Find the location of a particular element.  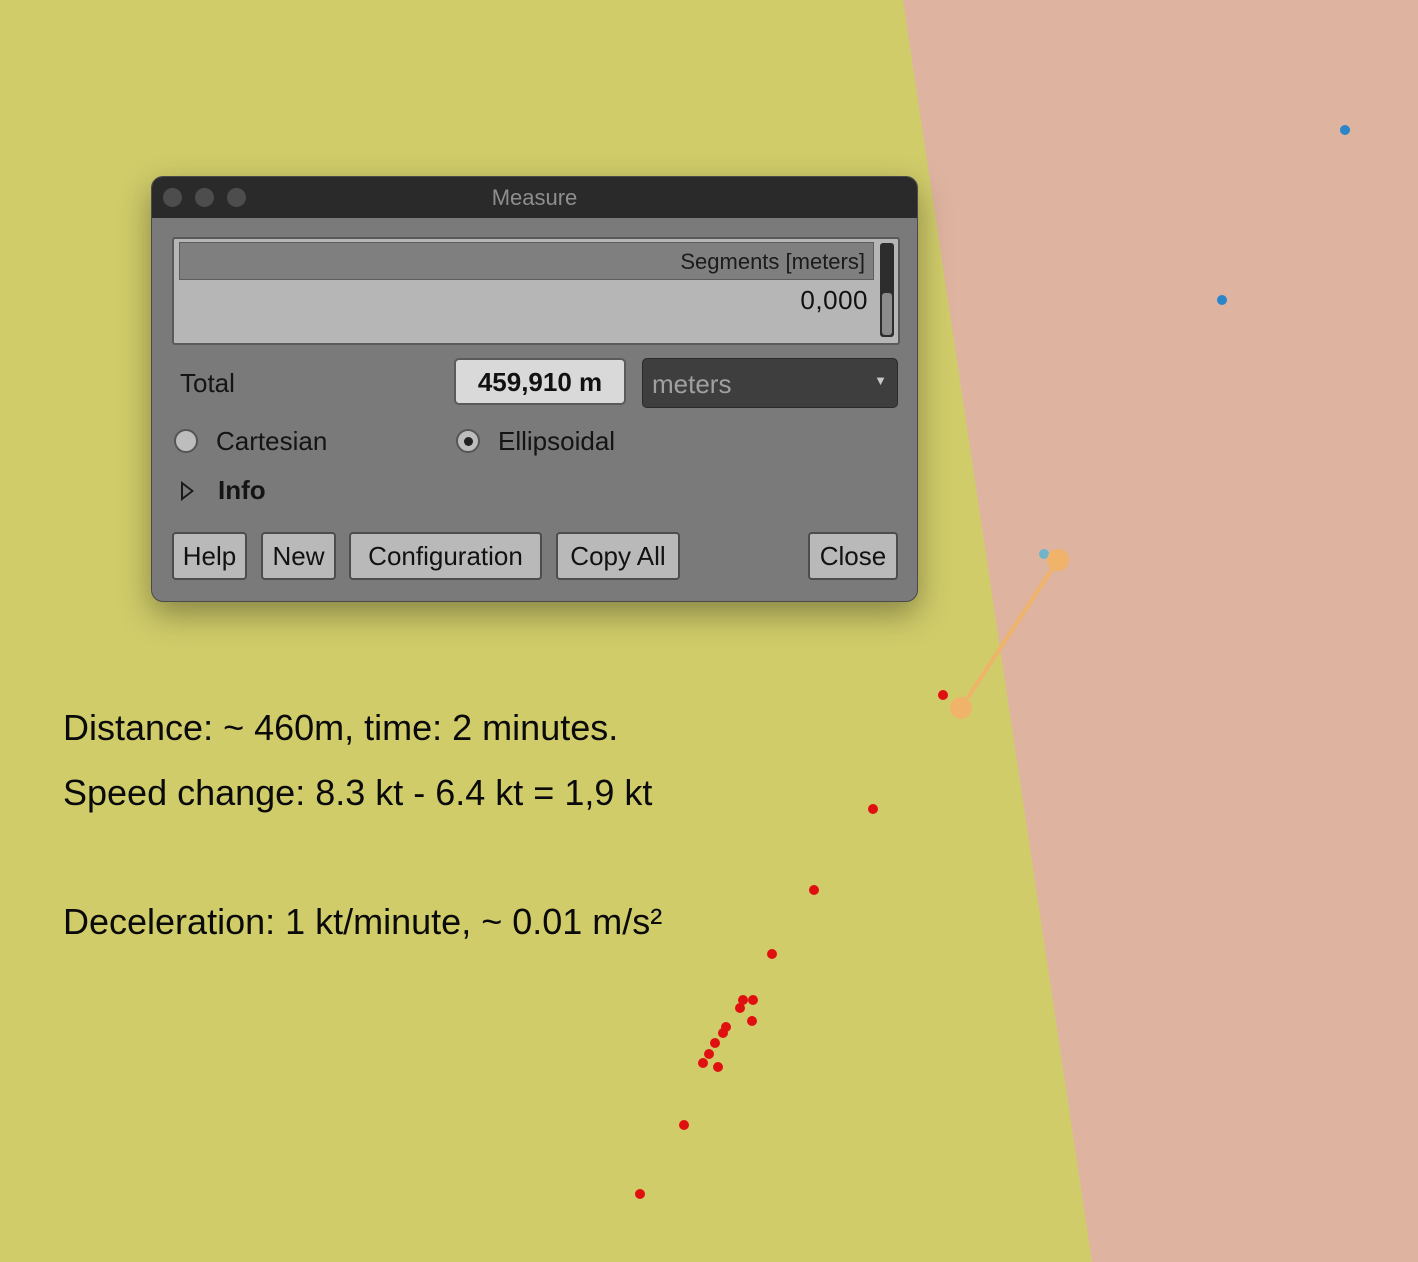

distance-annotation: Distance: ~ 460m, time: 2 minutes. is located at coordinates (341, 727).